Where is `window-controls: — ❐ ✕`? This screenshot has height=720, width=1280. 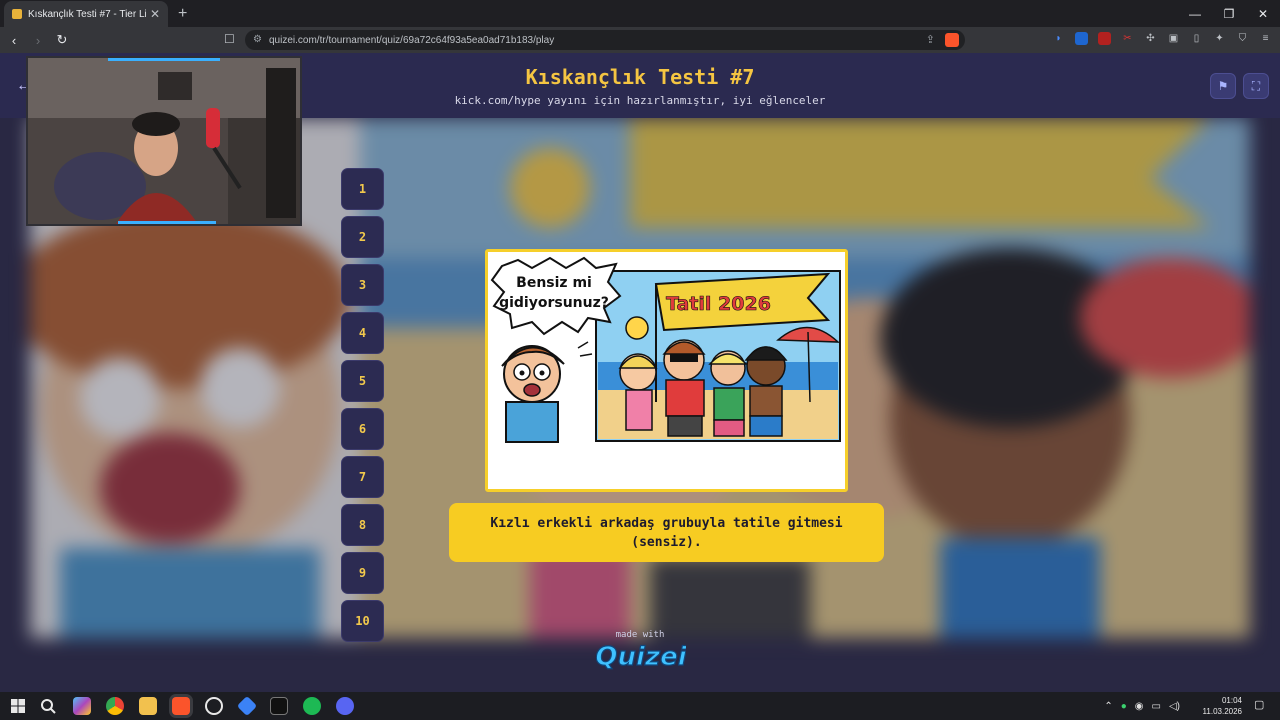
window-controls: — ❐ ✕ is located at coordinates (1229, 13).